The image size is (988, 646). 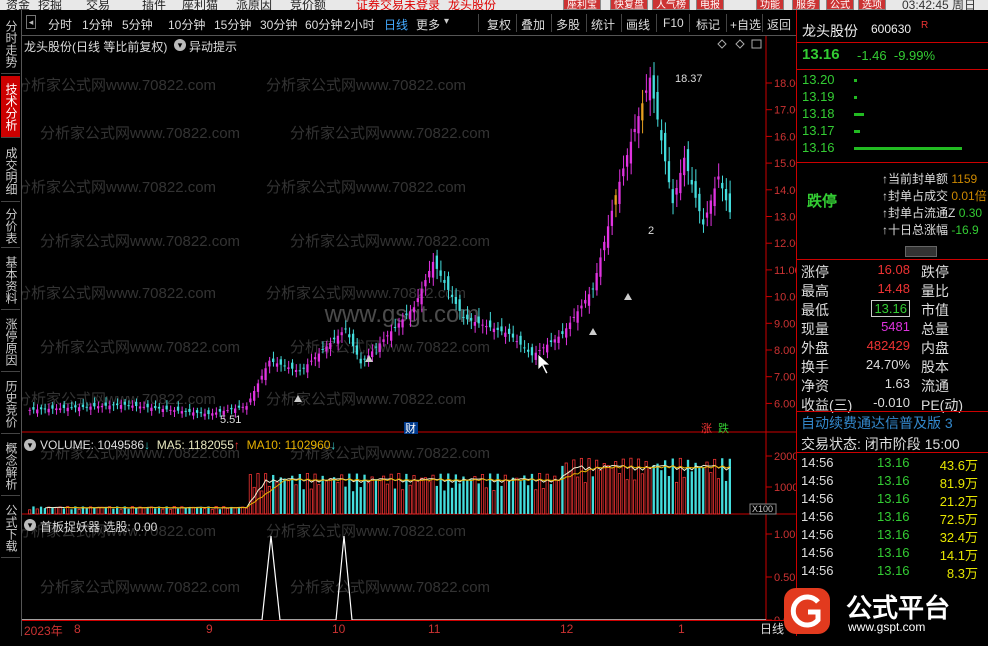 I want to click on multi-stock-button: 多股, so click(x=568, y=24).